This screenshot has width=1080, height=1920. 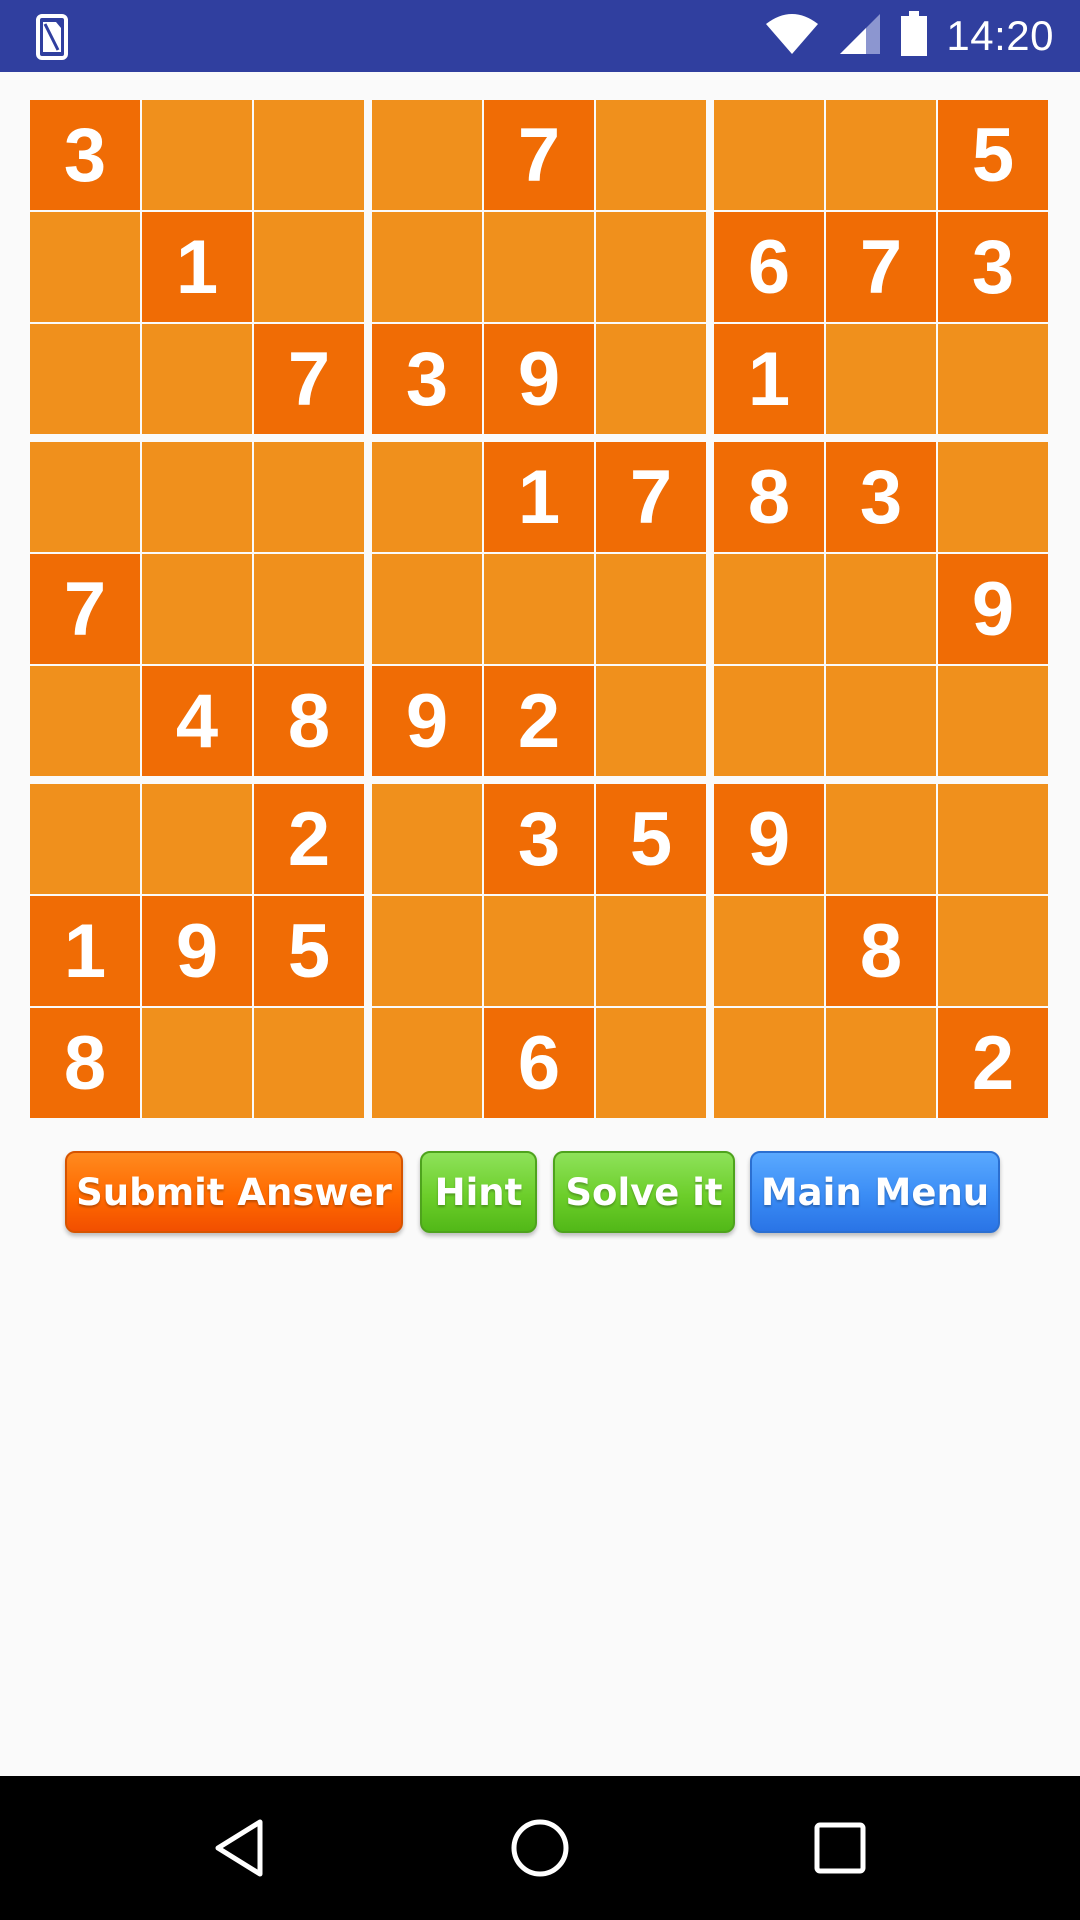 What do you see at coordinates (540, 1193) in the screenshot?
I see `action-buttons: Submit Answer Hint Solve it Main Menu` at bounding box center [540, 1193].